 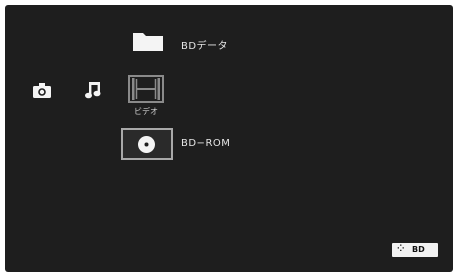 I want to click on bd-logo-icon: ⁘, so click(x=401, y=249).